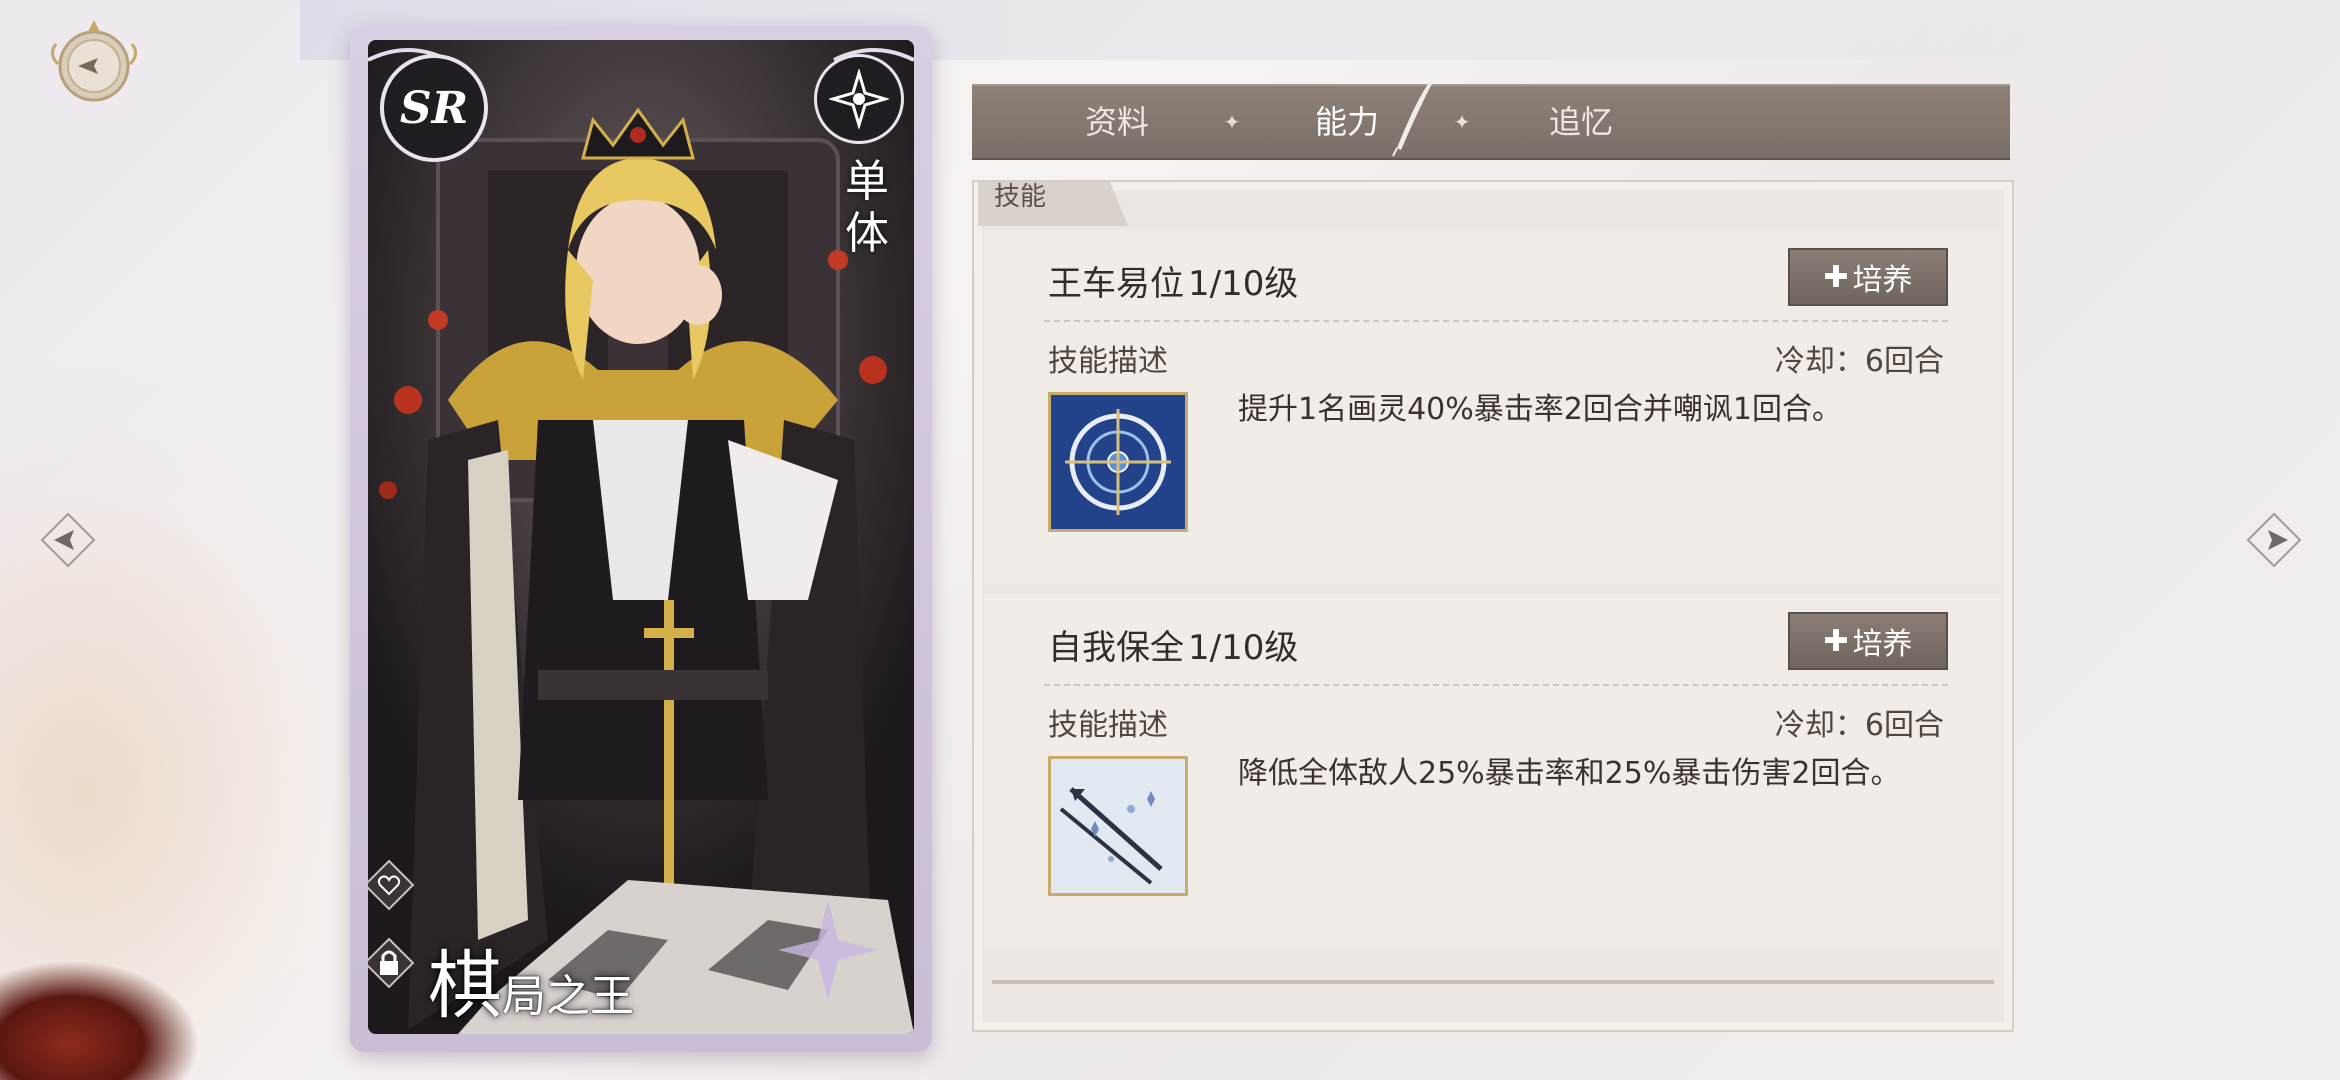 This screenshot has height=1080, width=2340. I want to click on character-name-rest: 局之王, so click(568, 996).